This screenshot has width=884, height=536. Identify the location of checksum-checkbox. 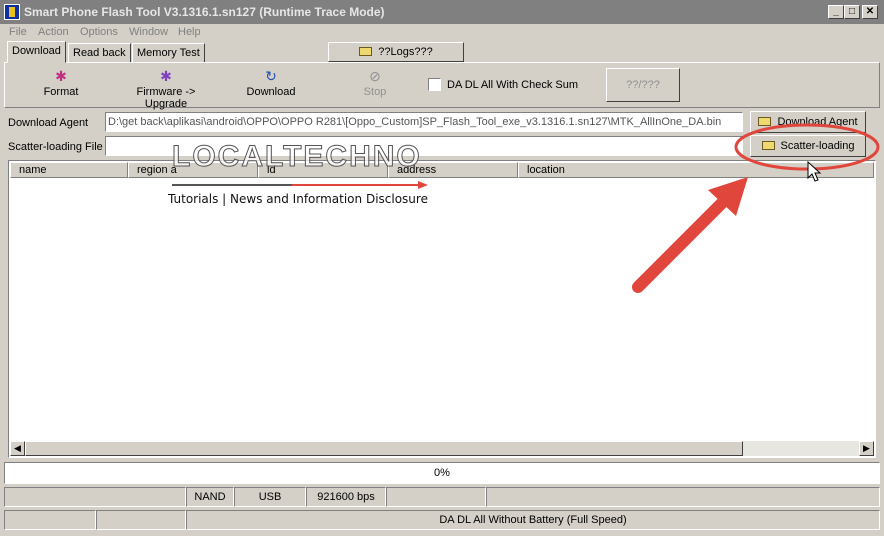
(434, 84).